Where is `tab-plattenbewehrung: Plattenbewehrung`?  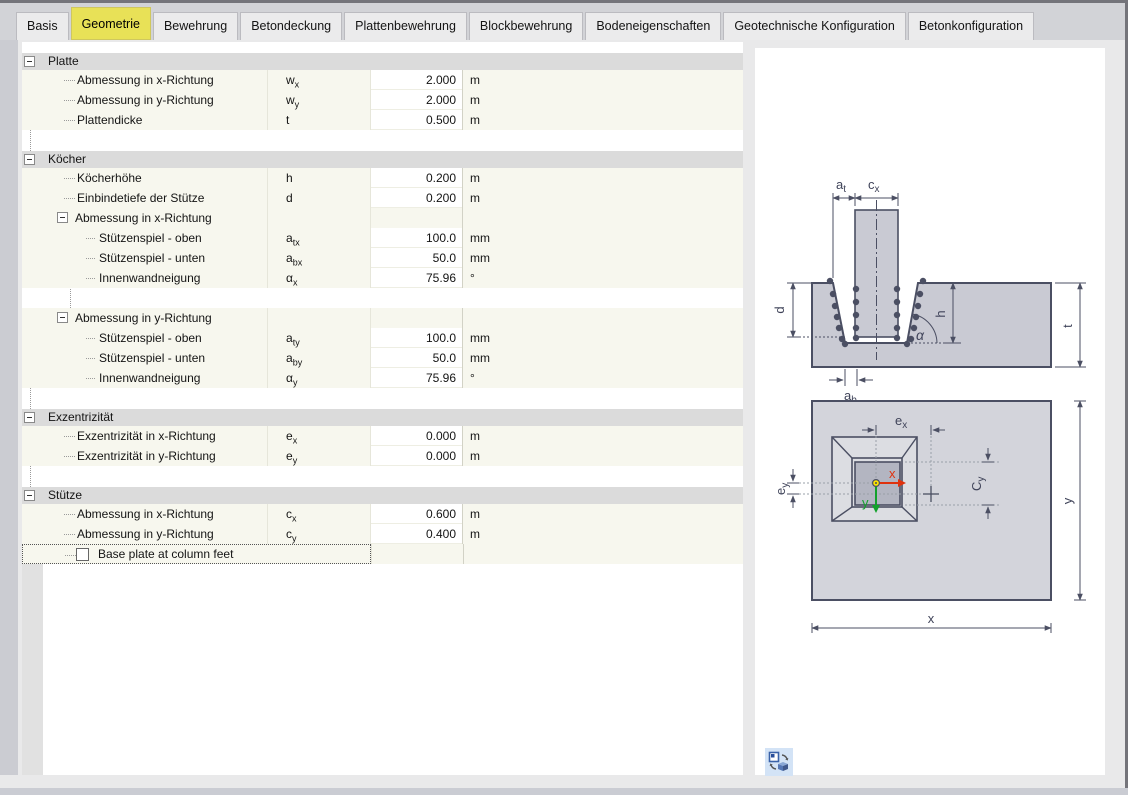
tab-plattenbewehrung: Plattenbewehrung is located at coordinates (405, 26).